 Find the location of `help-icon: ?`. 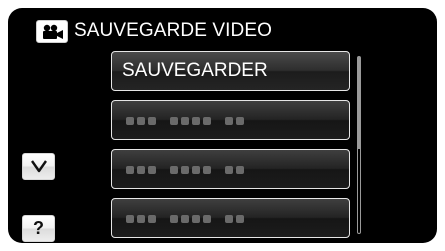

help-icon: ? is located at coordinates (38, 228).